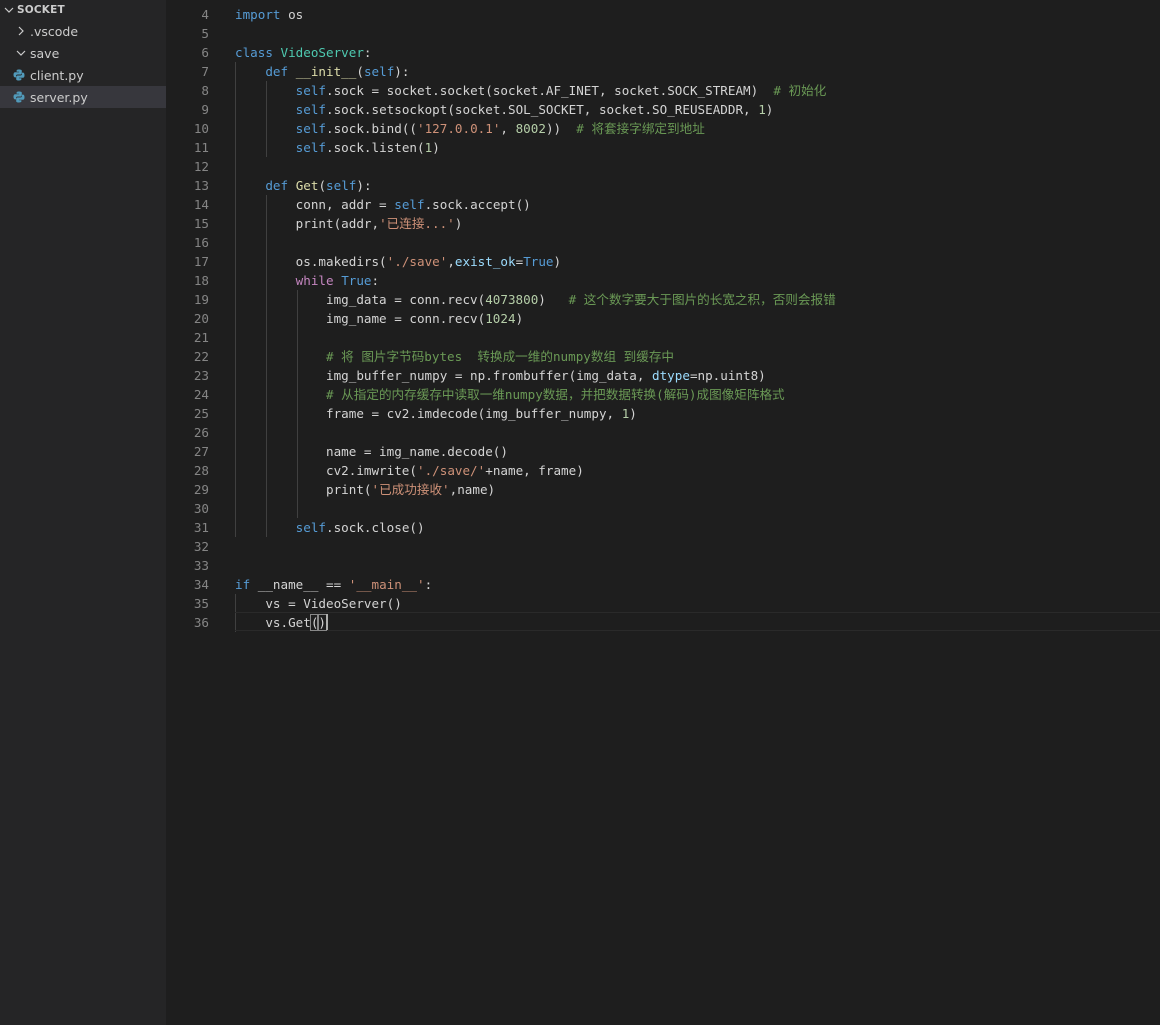 The width and height of the screenshot is (1160, 1025). Describe the element at coordinates (318, 603) in the screenshot. I see `line-text: vs = VideoServer()` at that location.